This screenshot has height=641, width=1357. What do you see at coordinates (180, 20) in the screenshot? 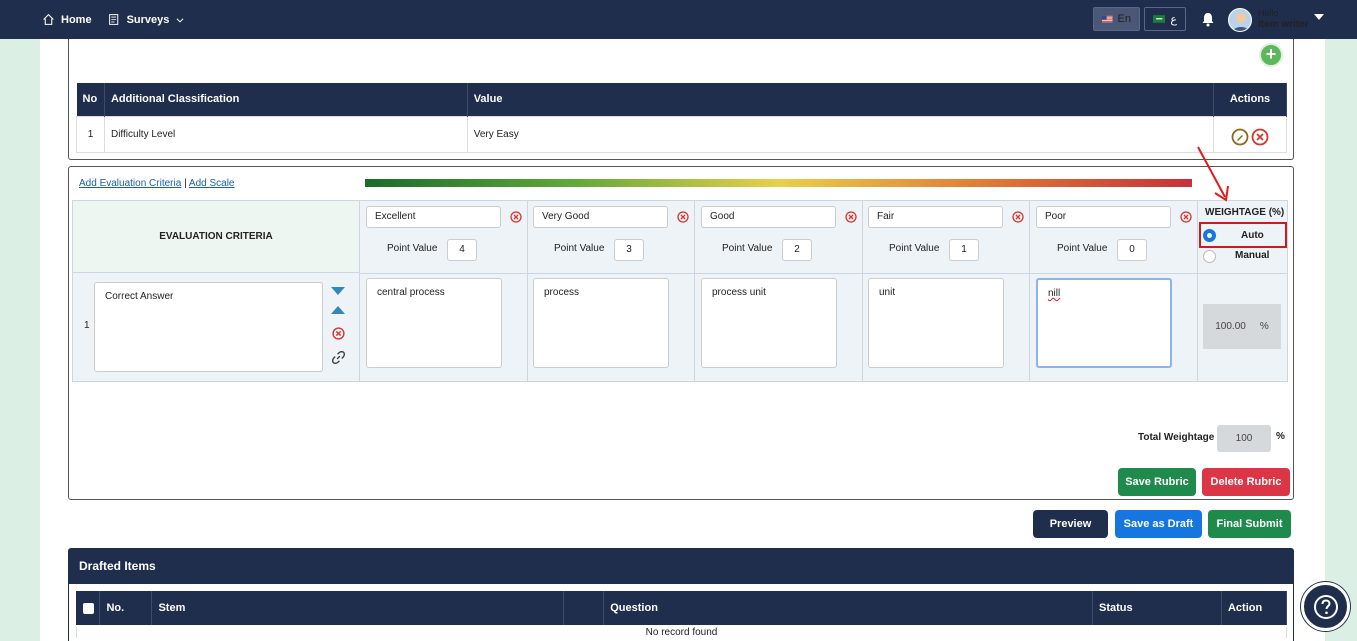
I see `chevron-down-icon` at bounding box center [180, 20].